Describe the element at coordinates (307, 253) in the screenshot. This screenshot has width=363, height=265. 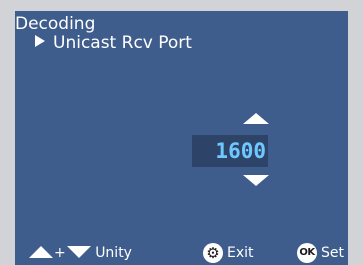
I see `ok-icon: OK` at that location.